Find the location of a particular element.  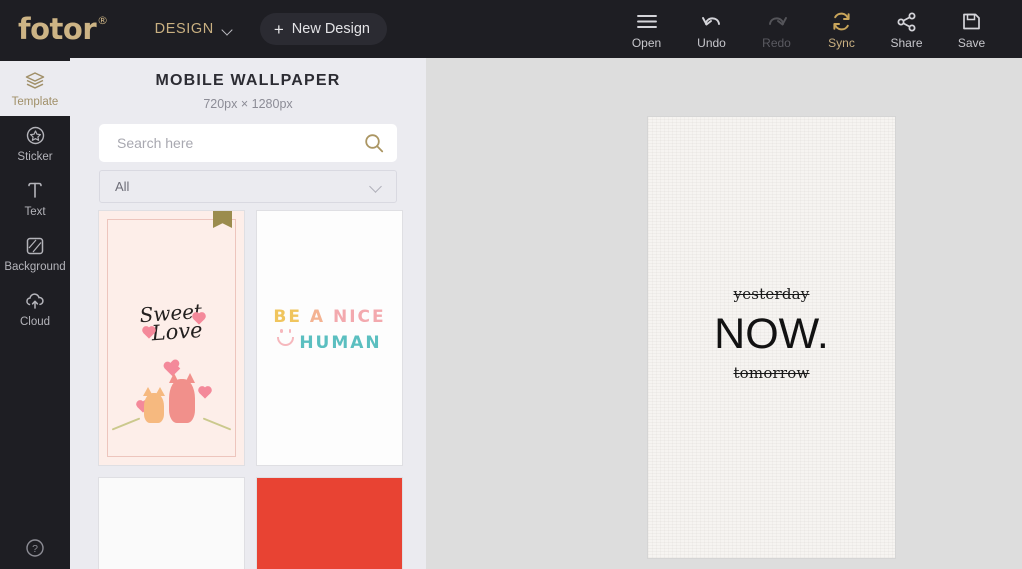

undo-button: Undo is located at coordinates (711, 29).